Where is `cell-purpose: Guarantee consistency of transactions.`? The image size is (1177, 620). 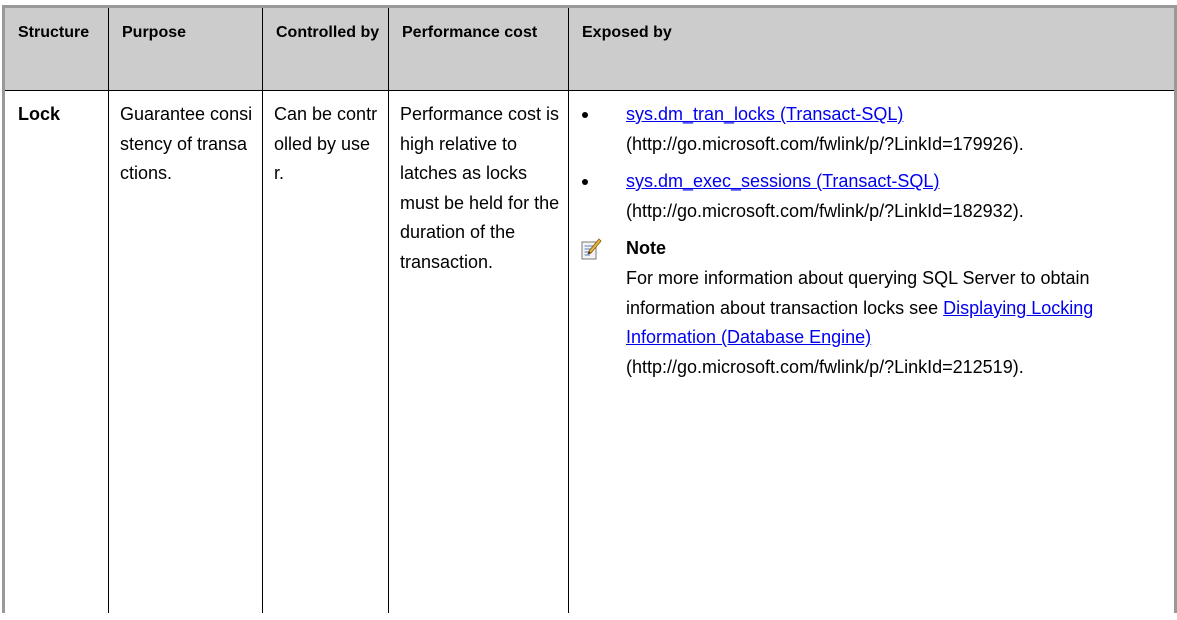 cell-purpose: Guarantee consistency of transactions. is located at coordinates (185, 351).